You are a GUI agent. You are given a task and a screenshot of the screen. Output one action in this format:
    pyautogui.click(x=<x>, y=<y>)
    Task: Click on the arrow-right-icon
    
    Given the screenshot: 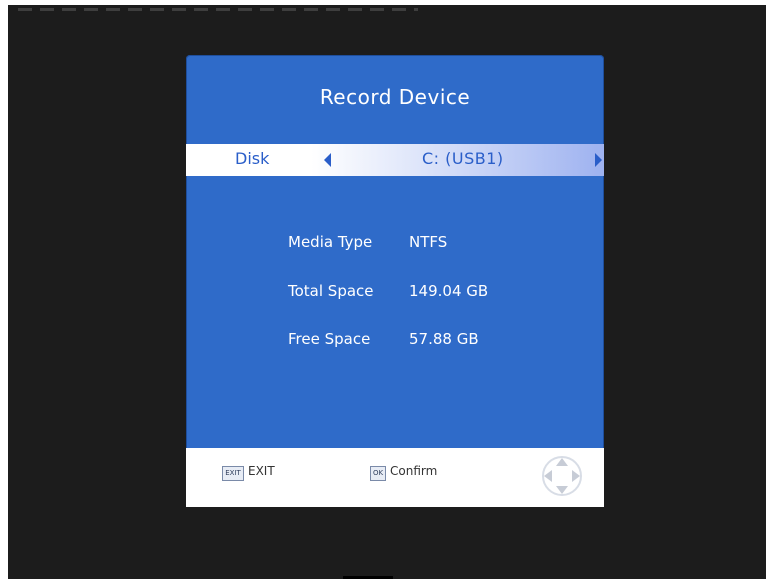 What is the action you would take?
    pyautogui.click(x=598, y=160)
    